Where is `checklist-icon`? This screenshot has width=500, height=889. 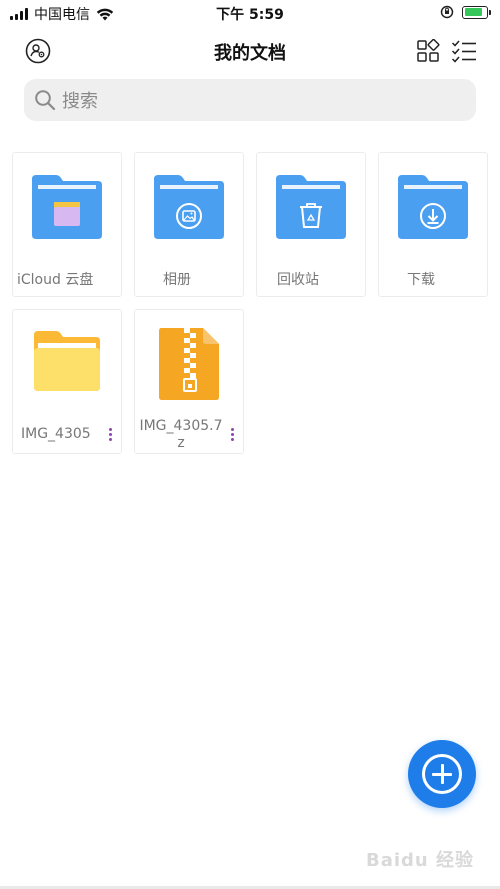
checklist-icon is located at coordinates (463, 51).